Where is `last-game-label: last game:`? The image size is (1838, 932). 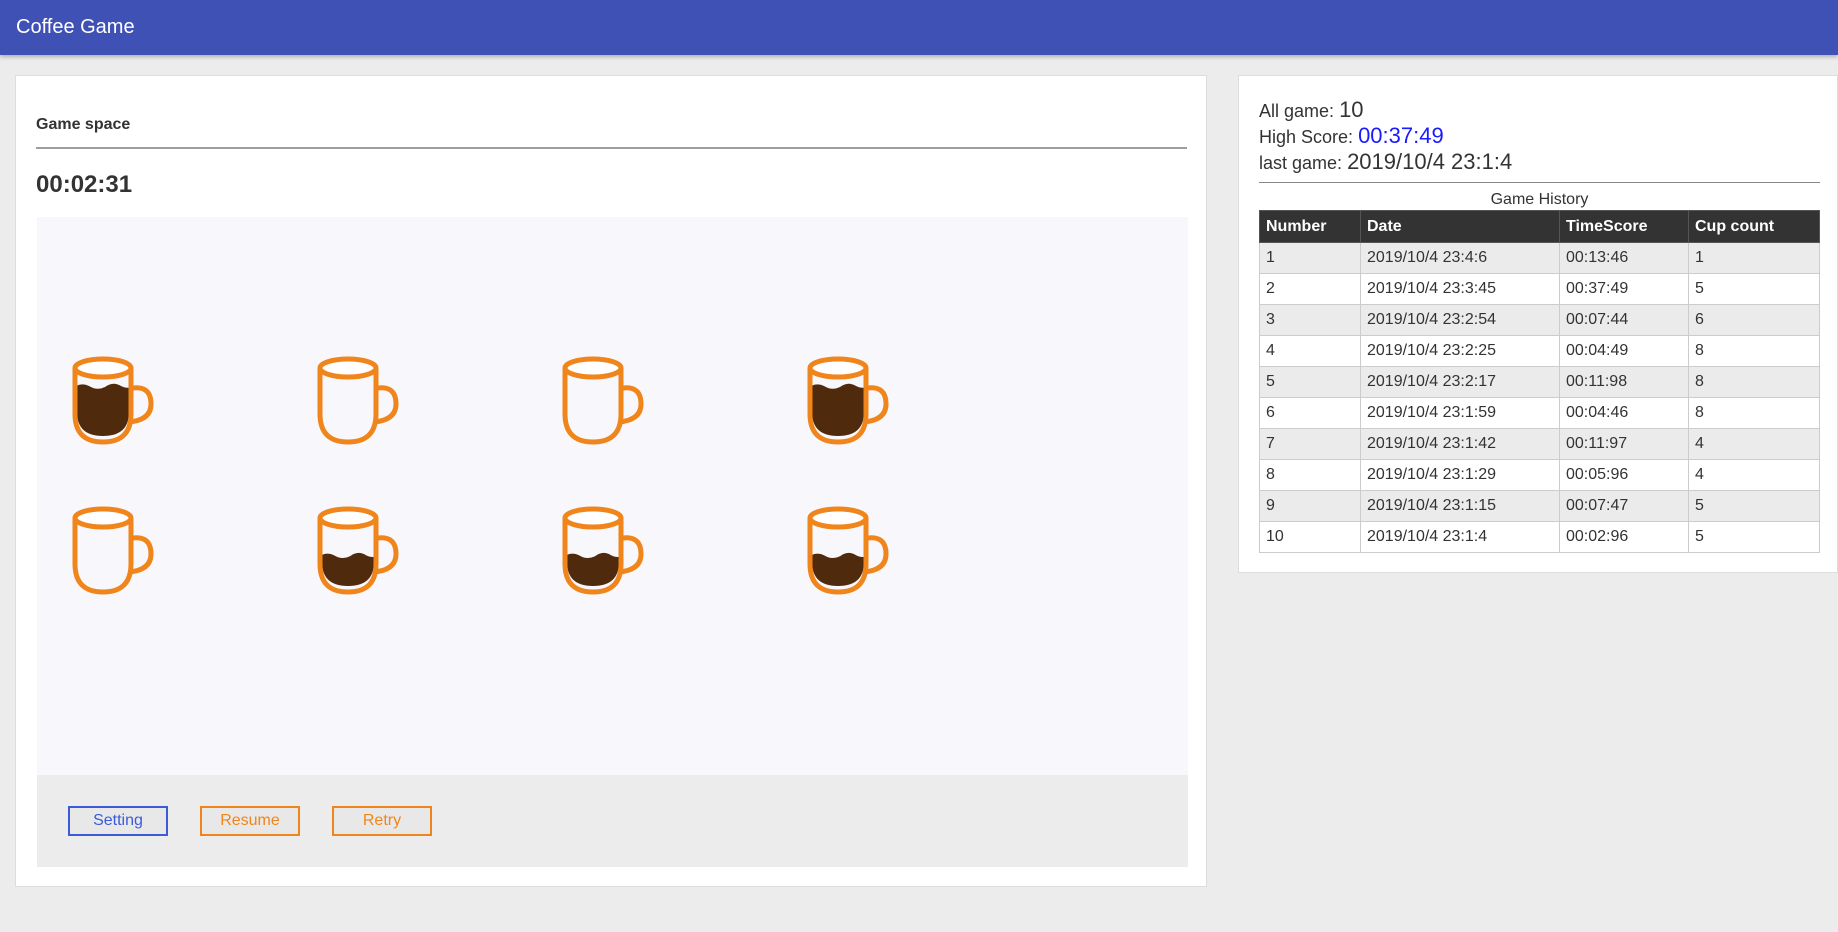 last-game-label: last game: is located at coordinates (1301, 163).